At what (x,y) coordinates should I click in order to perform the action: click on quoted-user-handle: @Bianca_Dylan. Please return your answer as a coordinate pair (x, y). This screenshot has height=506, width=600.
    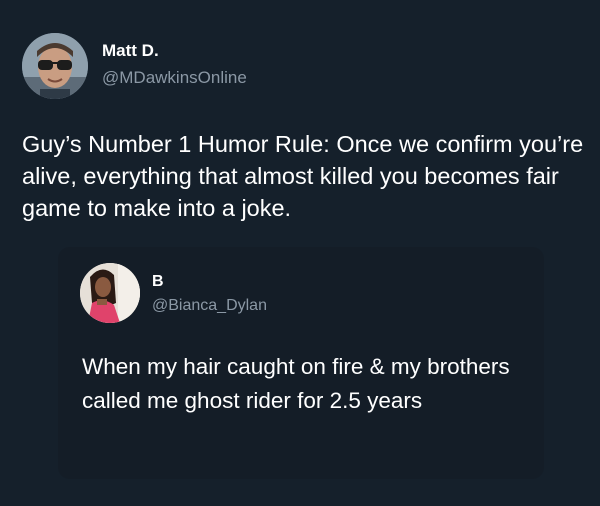
    Looking at the image, I should click on (209, 306).